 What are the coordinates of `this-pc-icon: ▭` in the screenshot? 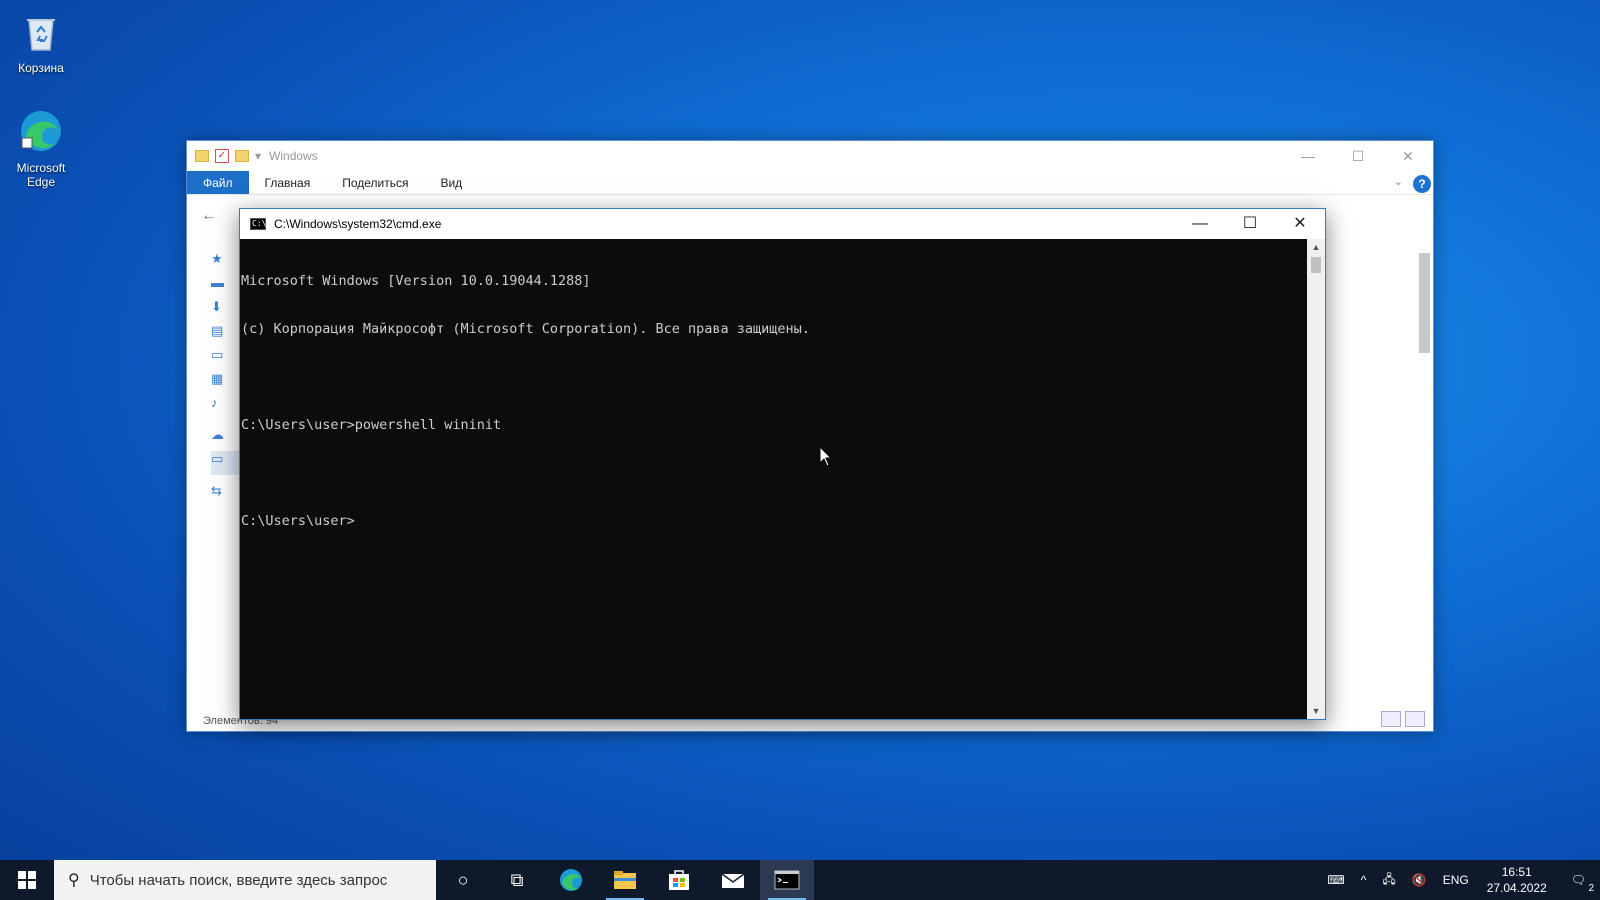 It's located at (226, 463).